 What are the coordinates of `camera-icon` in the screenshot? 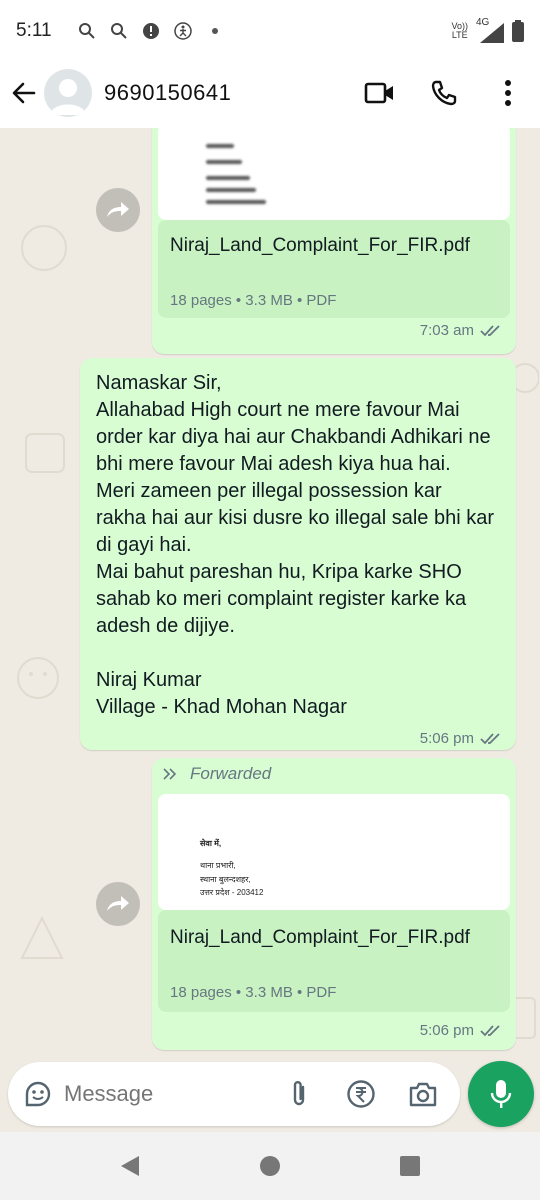 It's located at (423, 1094).